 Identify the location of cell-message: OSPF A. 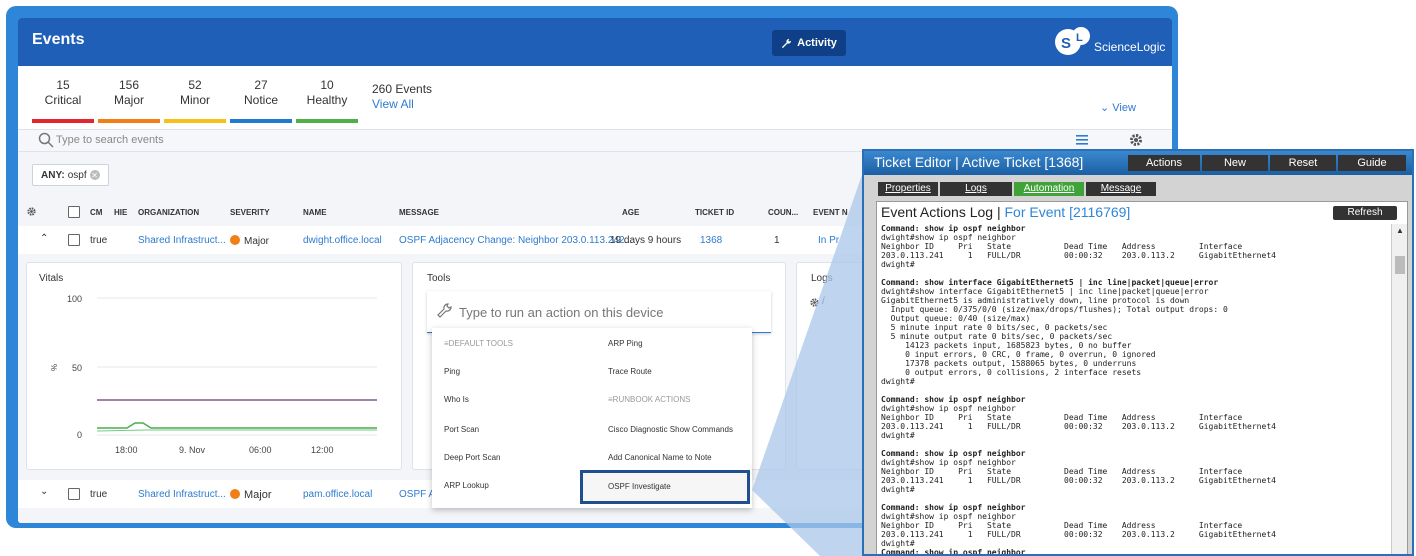
(417, 494).